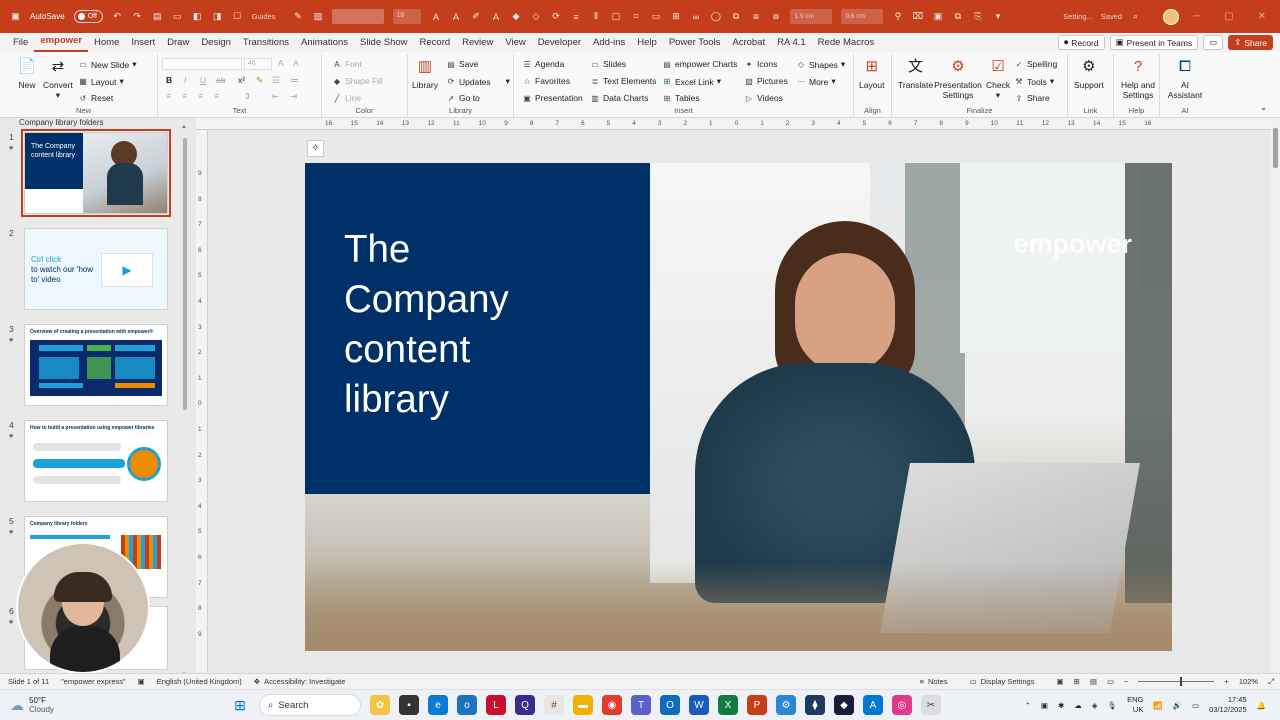 Image resolution: width=1280 pixels, height=720 pixels. Describe the element at coordinates (203, 80) in the screenshot. I see `underline-icon: U` at that location.